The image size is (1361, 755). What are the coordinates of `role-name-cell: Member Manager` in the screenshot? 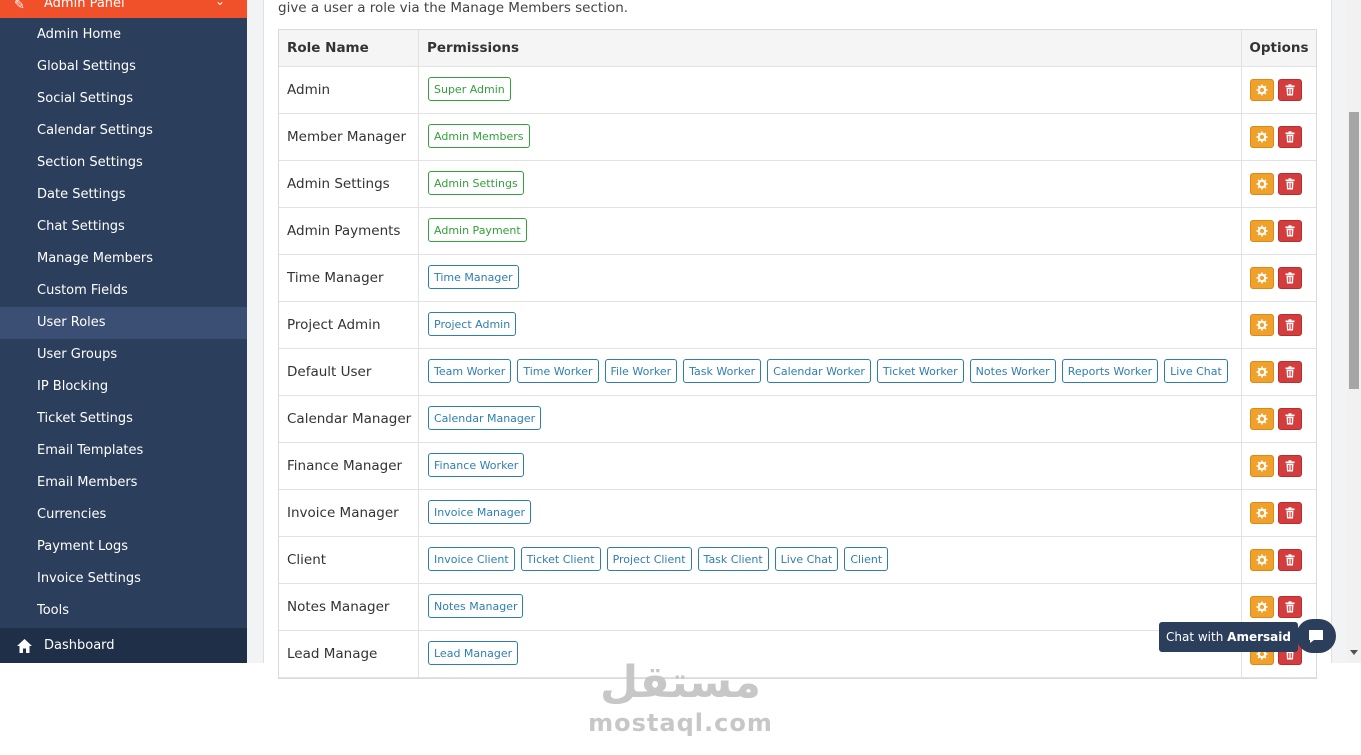 It's located at (349, 137).